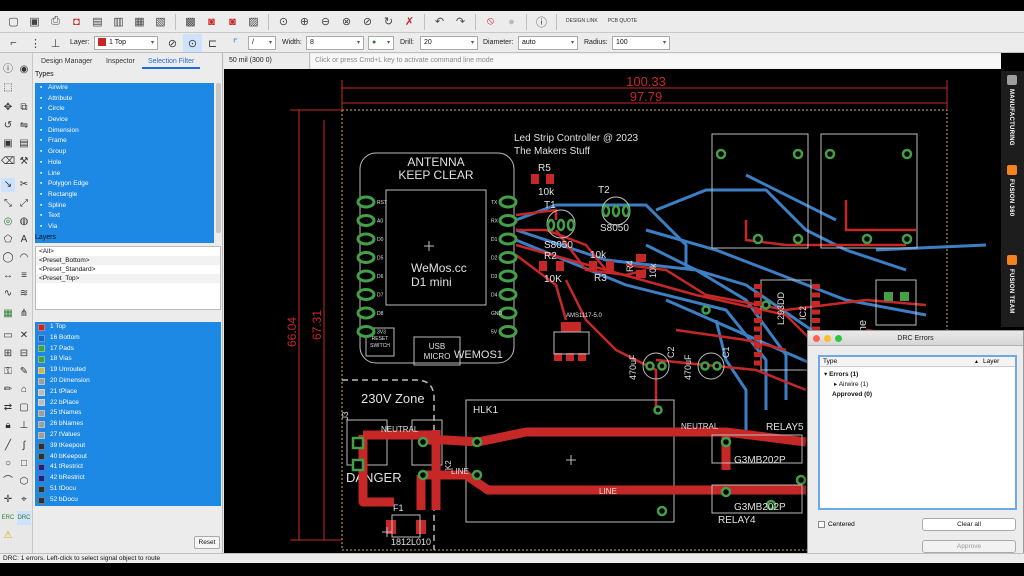 The image size is (1024, 576). I want to click on circle-icon: ◯, so click(8, 258).